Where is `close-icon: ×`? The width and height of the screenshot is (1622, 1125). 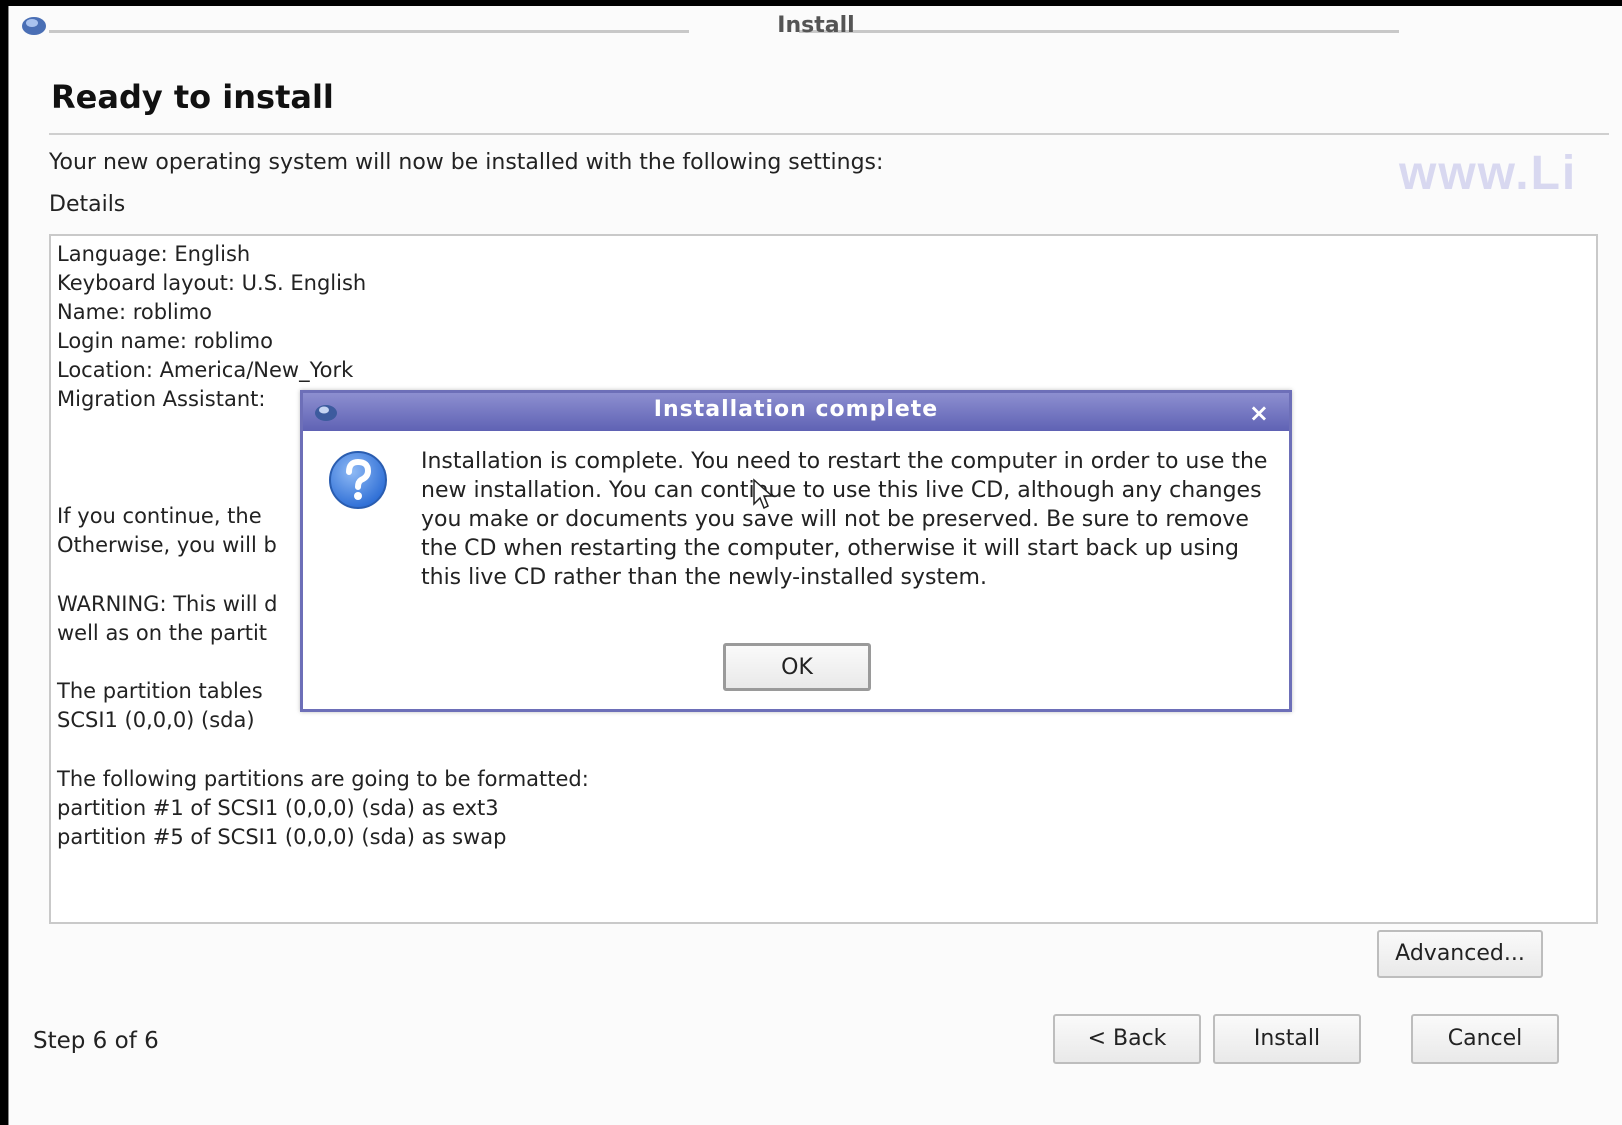 close-icon: × is located at coordinates (1259, 413).